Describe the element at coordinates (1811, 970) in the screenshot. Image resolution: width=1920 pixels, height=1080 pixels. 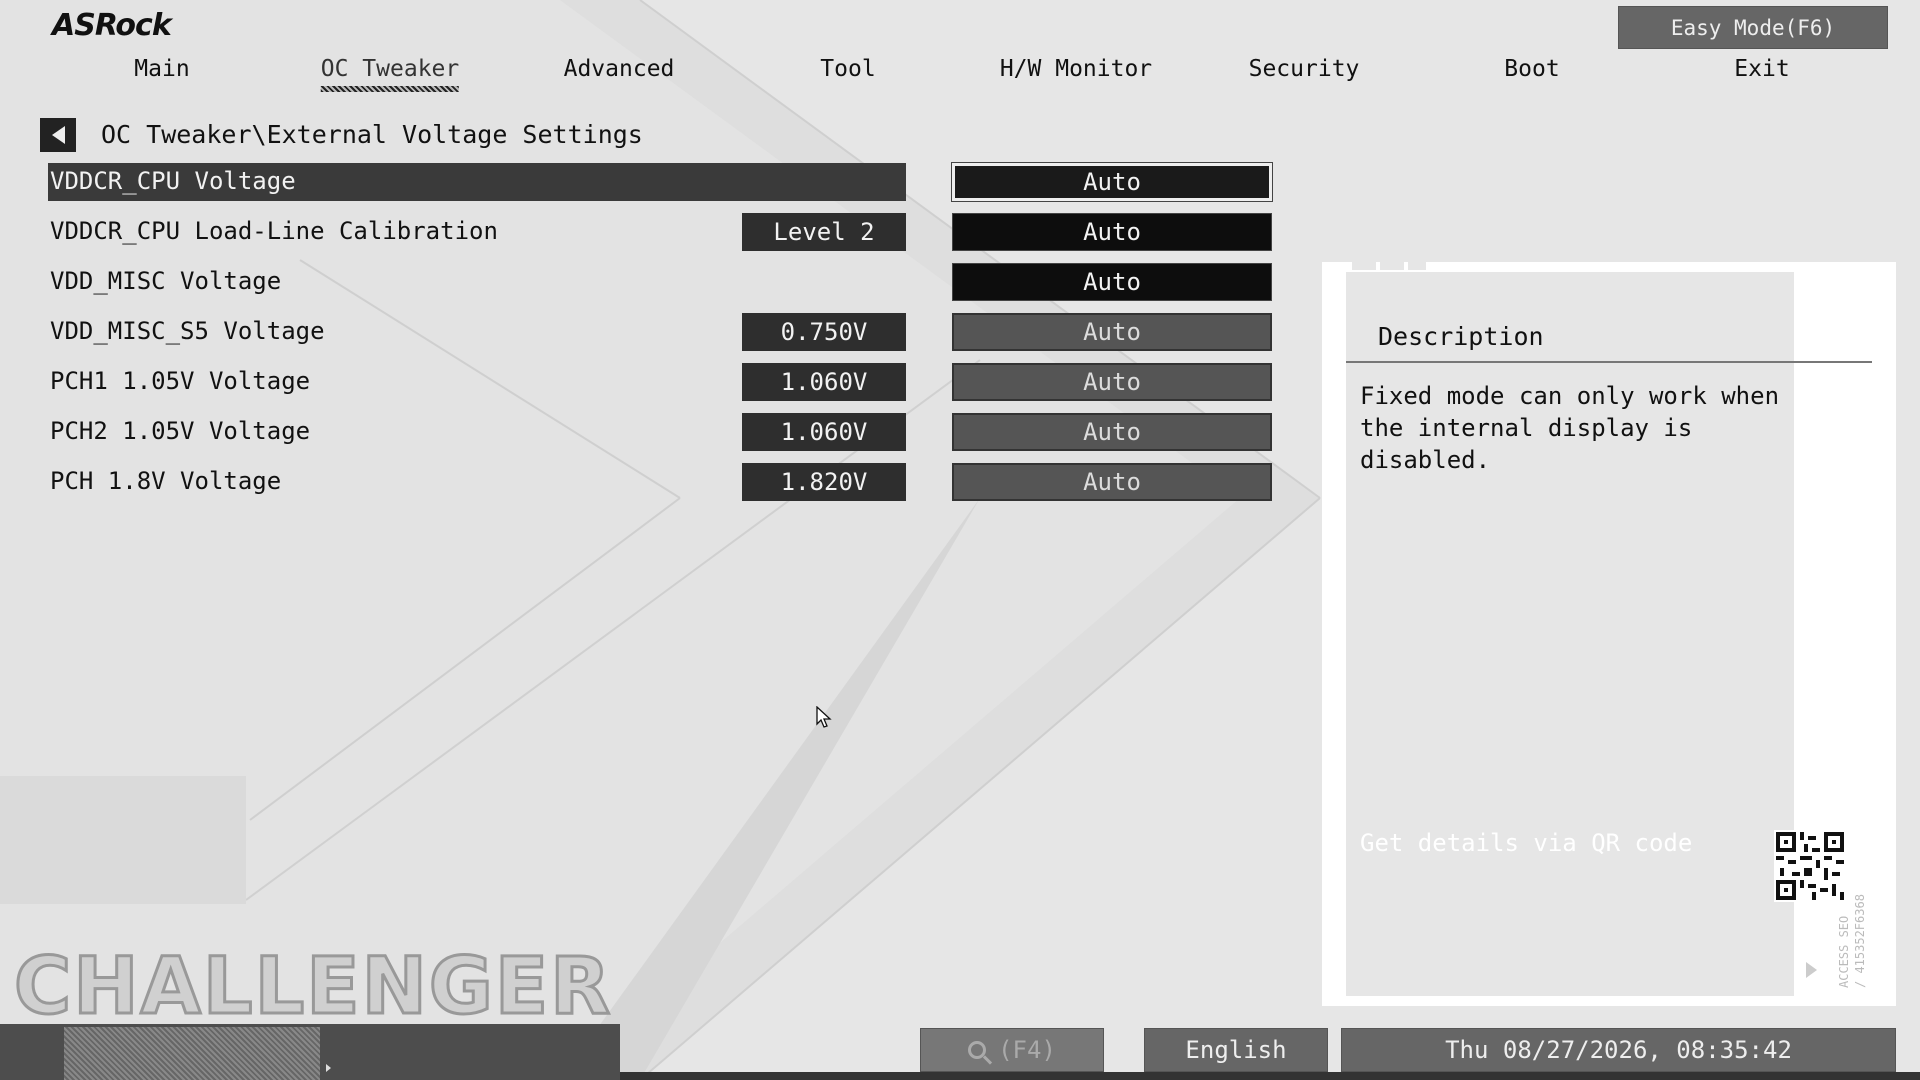
I see `panel-arrow-icon` at that location.